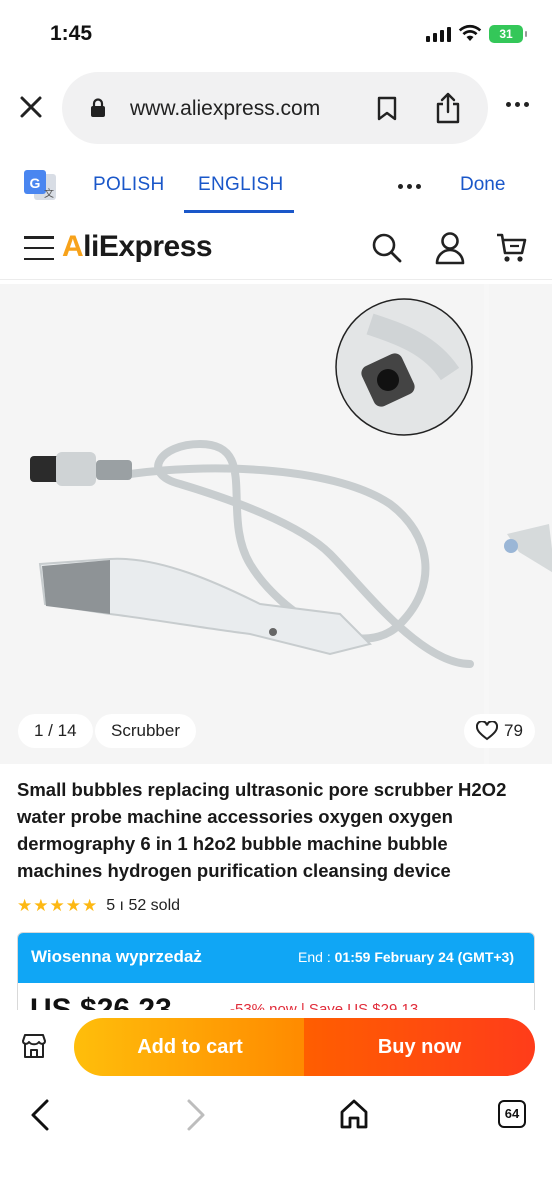 This screenshot has width=552, height=1194. What do you see at coordinates (387, 248) in the screenshot?
I see `search-icon` at bounding box center [387, 248].